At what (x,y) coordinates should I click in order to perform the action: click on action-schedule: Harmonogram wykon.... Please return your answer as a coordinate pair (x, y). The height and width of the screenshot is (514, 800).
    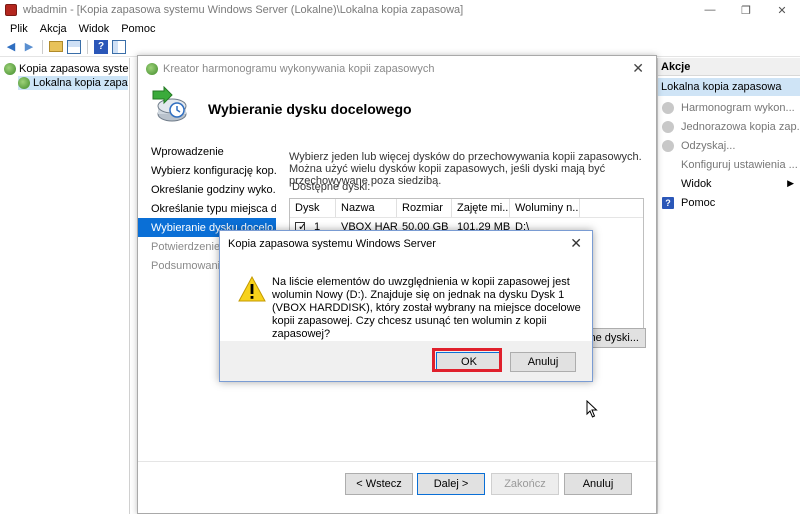
    Looking at the image, I should click on (729, 107).